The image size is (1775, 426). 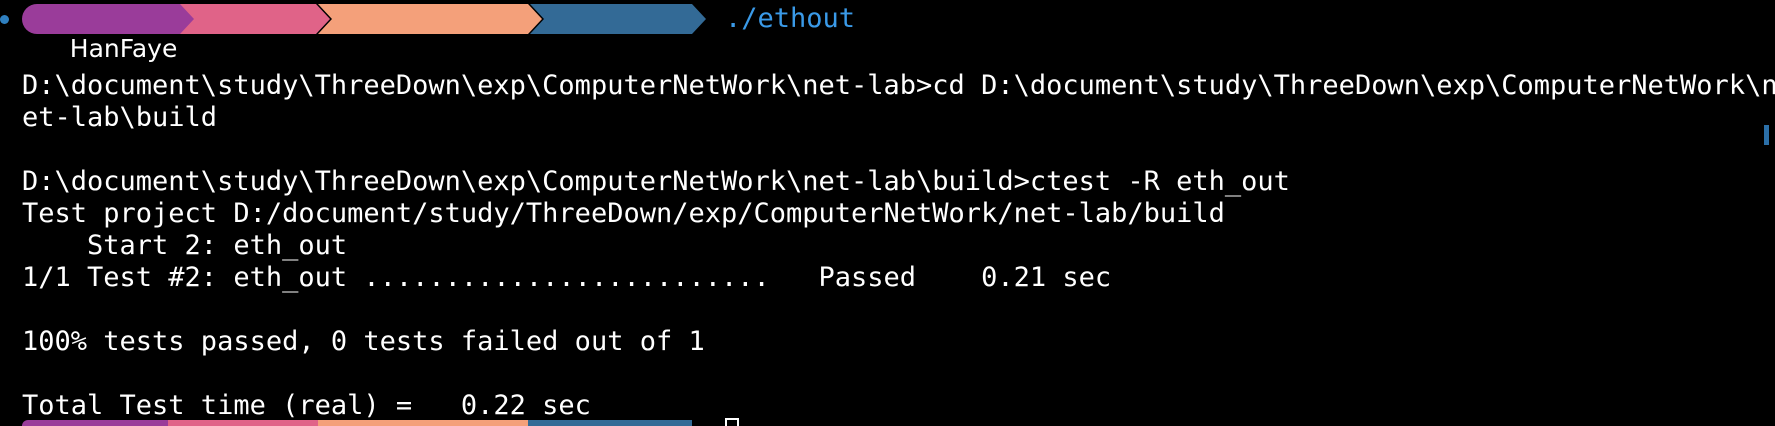 What do you see at coordinates (618, 19) in the screenshot?
I see `prompt-time-segment: 22:42` at bounding box center [618, 19].